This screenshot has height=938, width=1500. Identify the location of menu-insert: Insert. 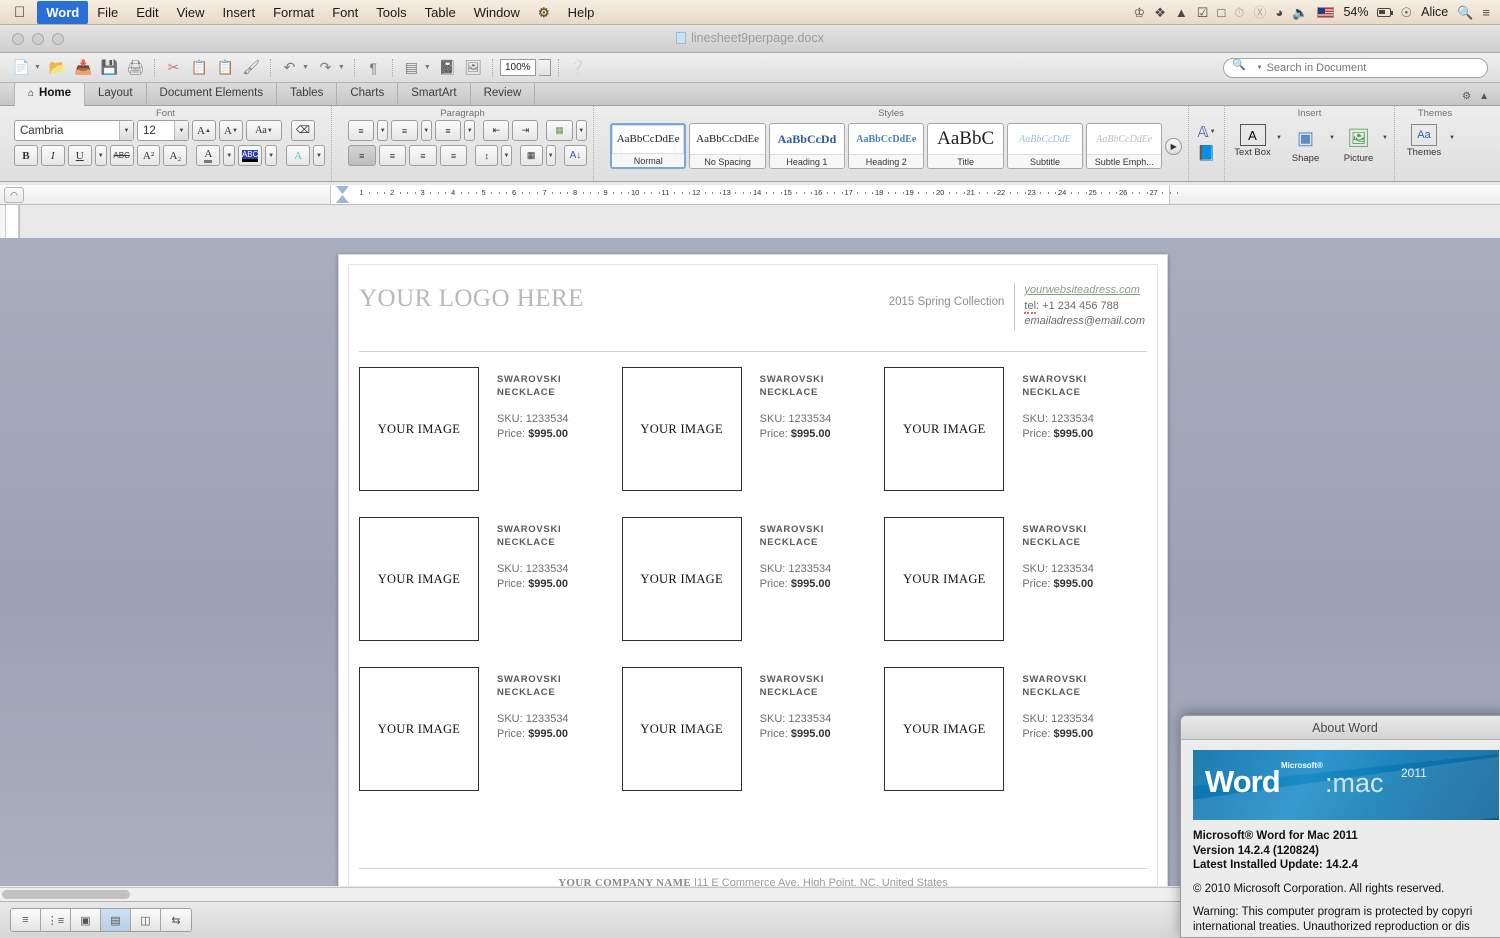
(239, 12).